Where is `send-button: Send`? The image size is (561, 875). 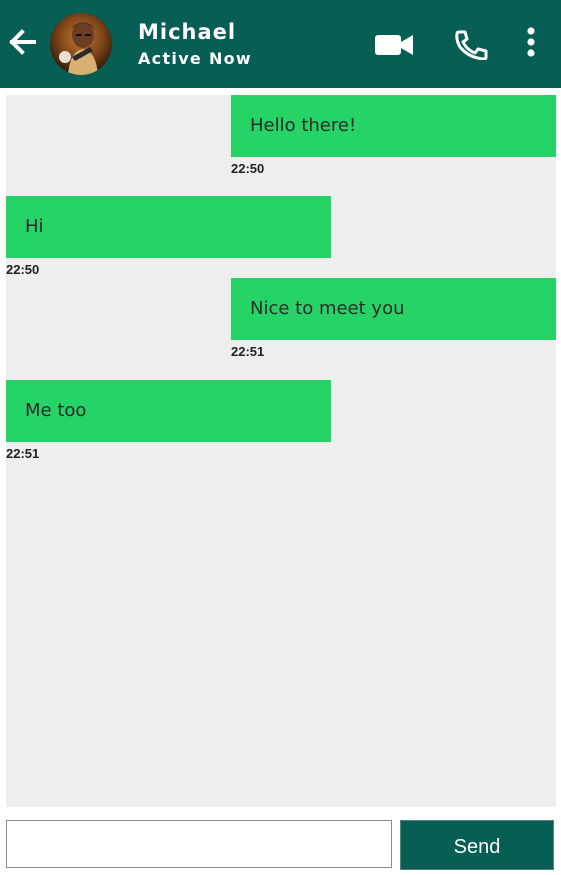
send-button: Send is located at coordinates (477, 845).